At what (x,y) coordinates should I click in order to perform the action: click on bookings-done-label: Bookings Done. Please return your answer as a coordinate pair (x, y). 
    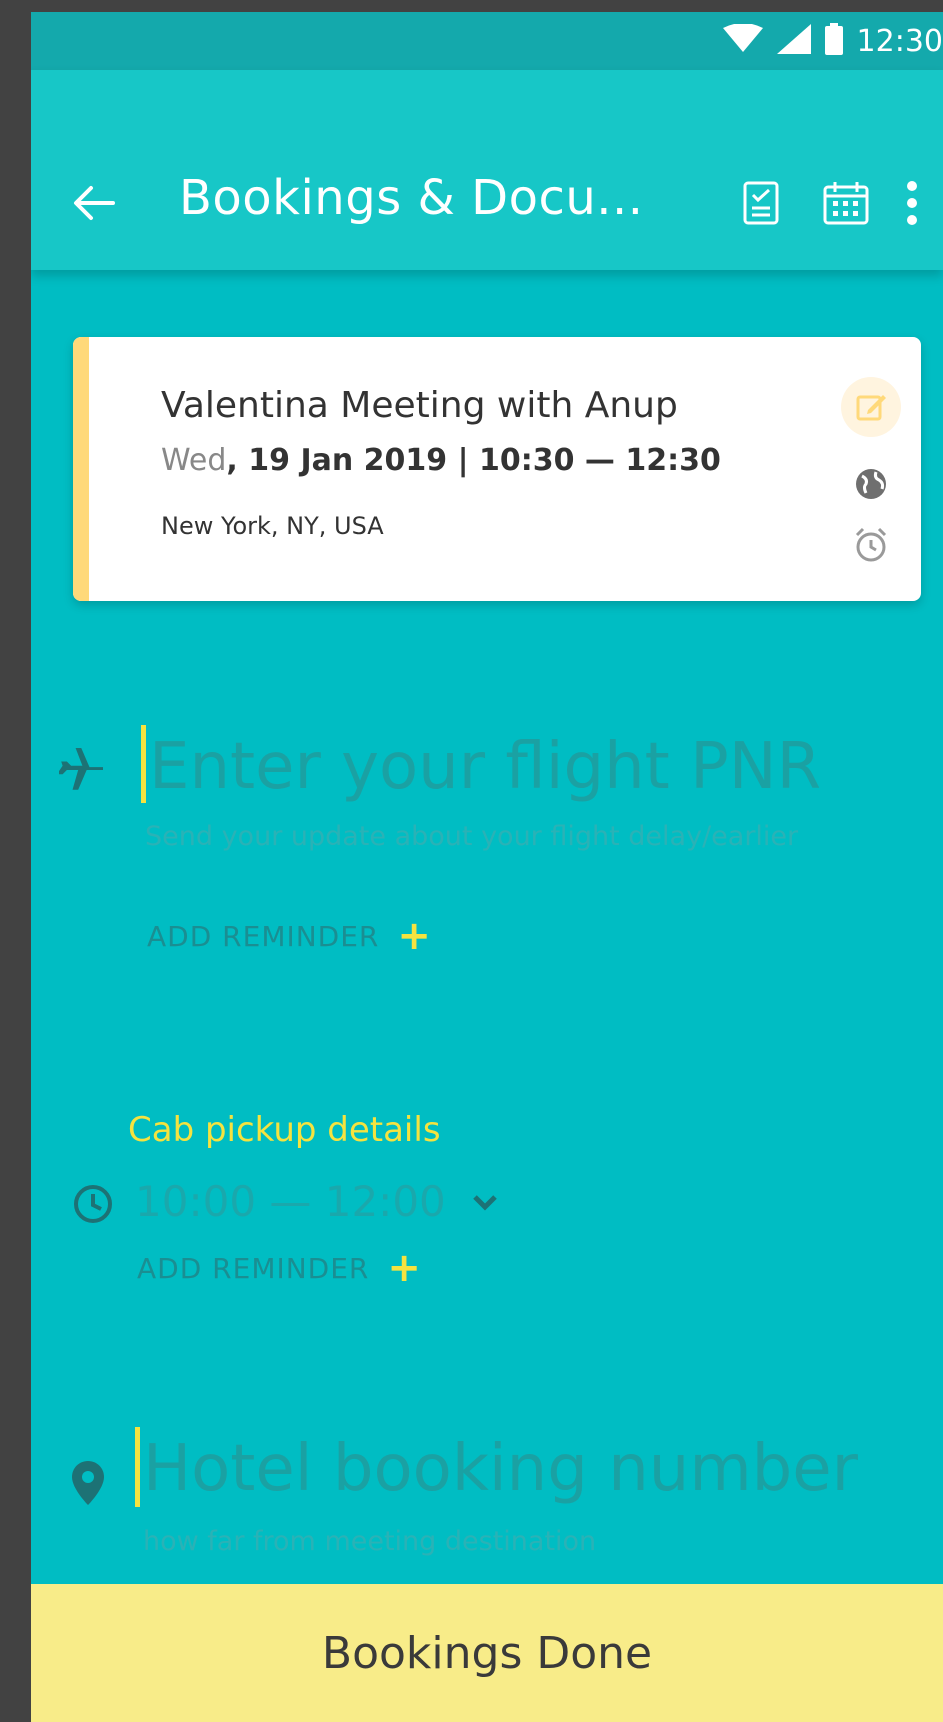
    Looking at the image, I should click on (487, 1653).